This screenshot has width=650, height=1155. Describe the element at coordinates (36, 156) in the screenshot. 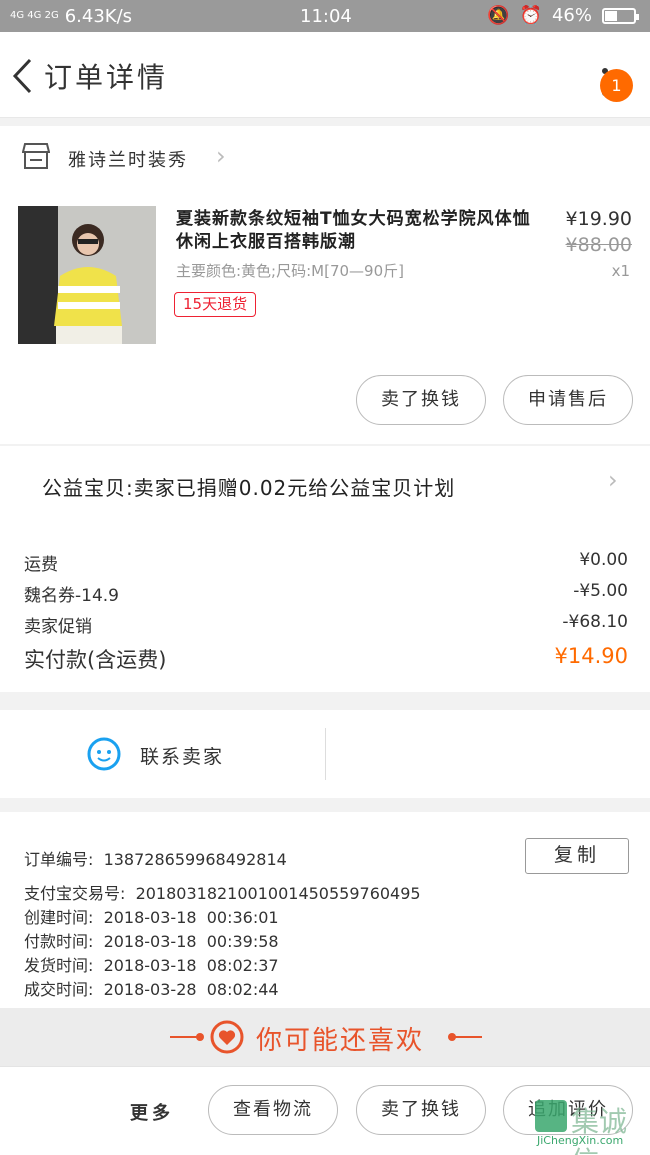

I see `shop-icon` at that location.